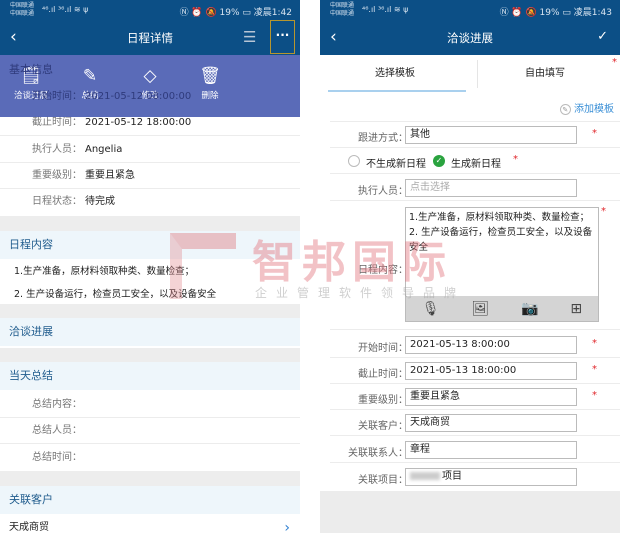 The height and width of the screenshot is (533, 620). I want to click on followup-input: 其他, so click(491, 135).